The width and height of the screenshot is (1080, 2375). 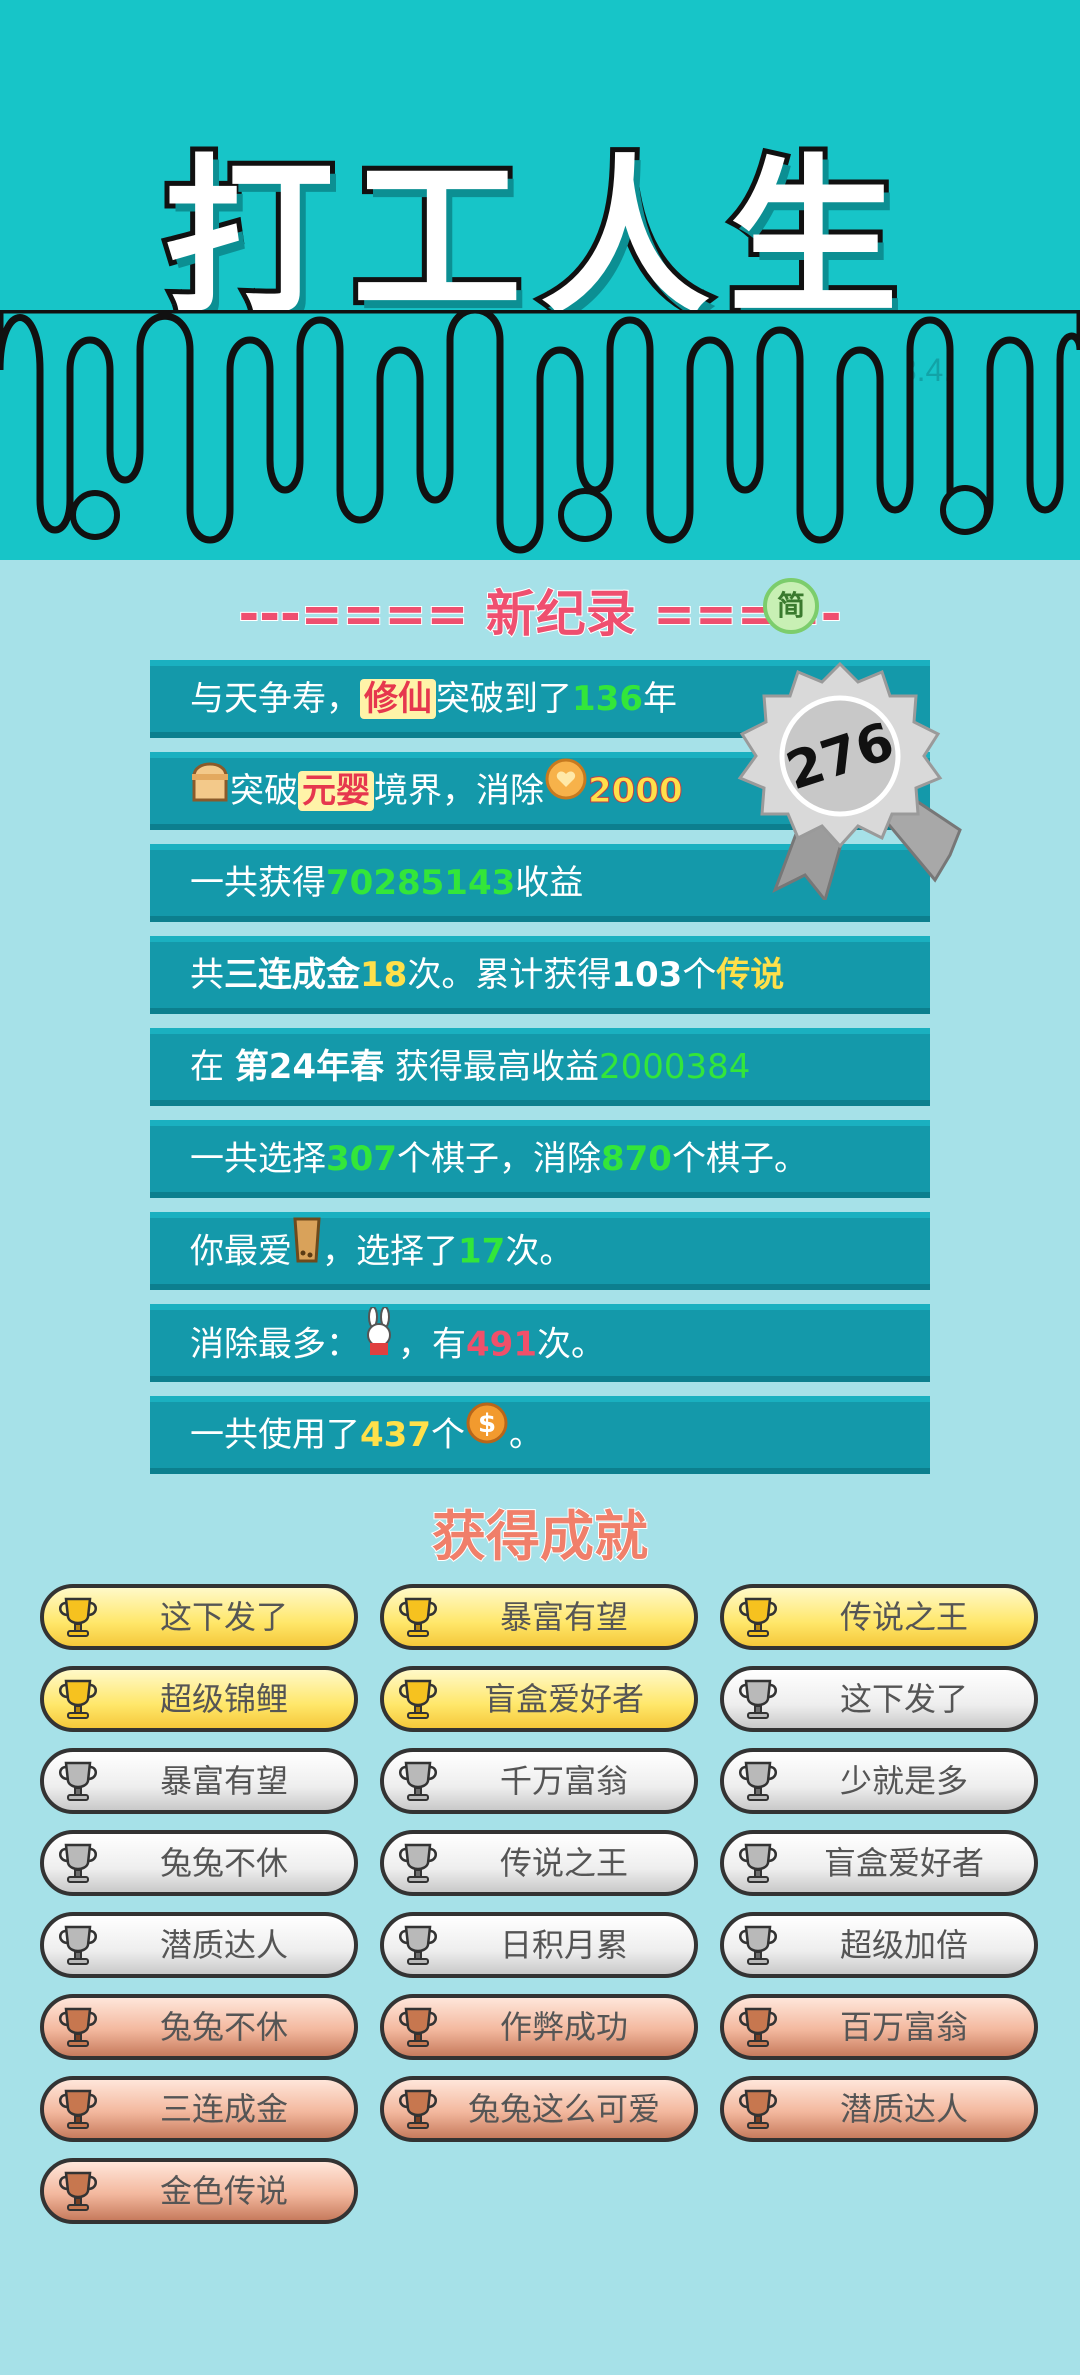 I want to click on coin-heart-icon, so click(x=566, y=790).